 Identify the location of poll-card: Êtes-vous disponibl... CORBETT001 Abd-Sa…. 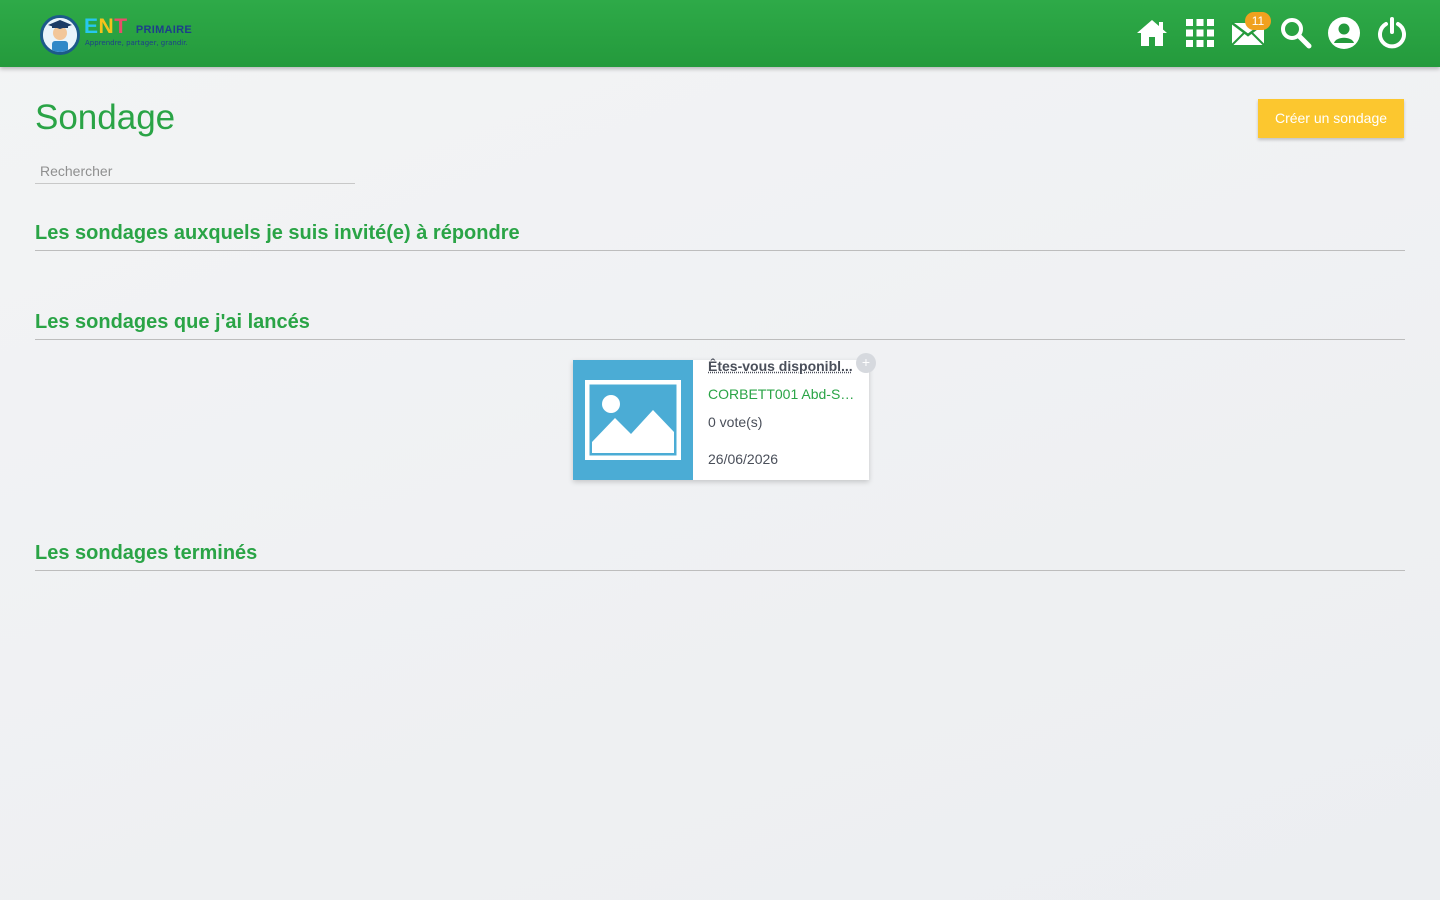
(724, 416).